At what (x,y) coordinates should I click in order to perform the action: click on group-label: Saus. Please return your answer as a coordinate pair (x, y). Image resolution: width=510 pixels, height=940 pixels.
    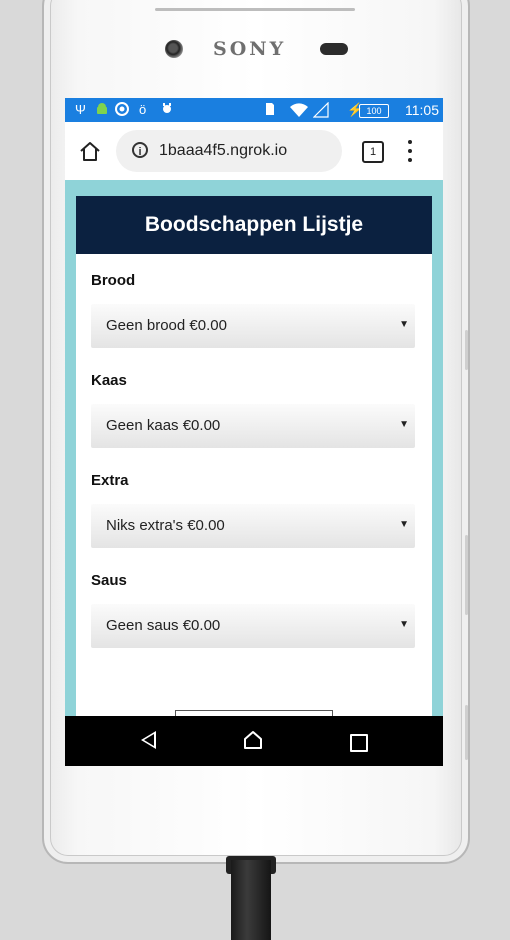
    Looking at the image, I should click on (109, 580).